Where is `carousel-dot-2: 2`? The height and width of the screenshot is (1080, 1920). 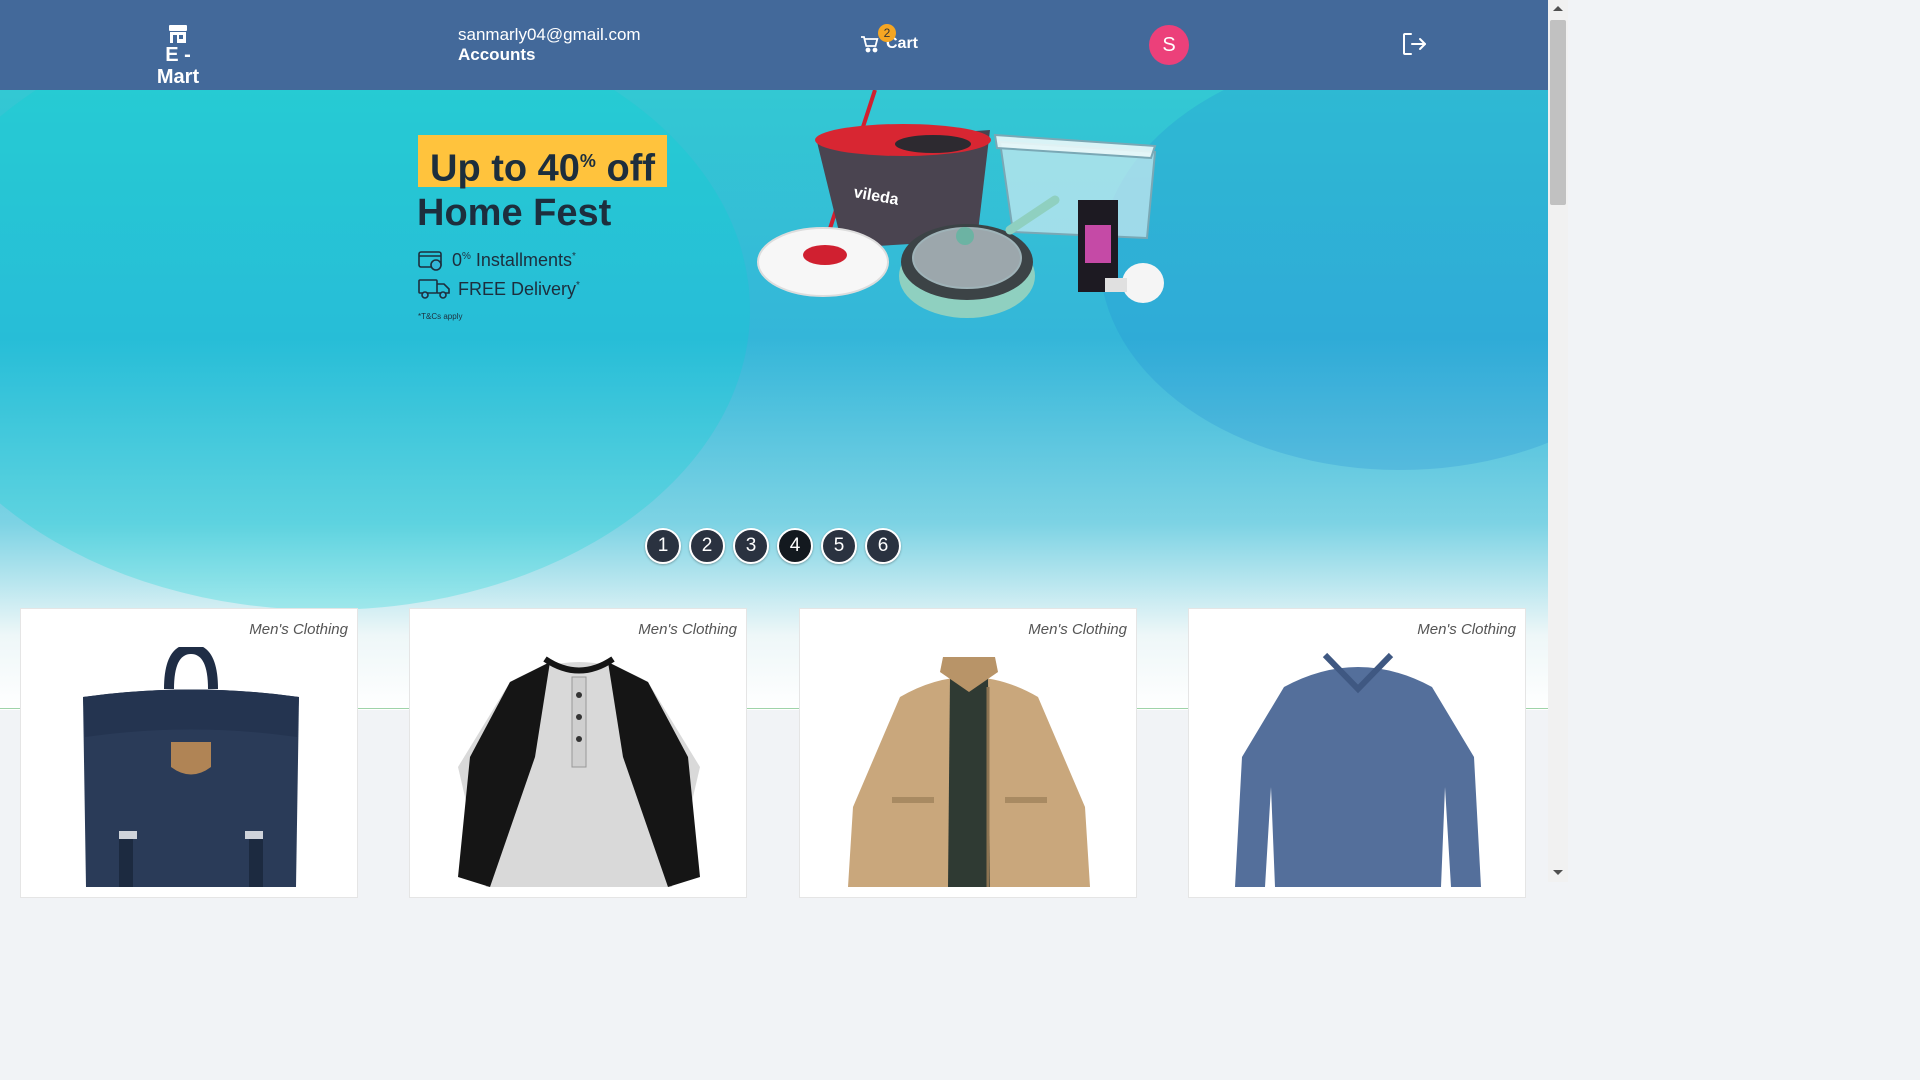 carousel-dot-2: 2 is located at coordinates (707, 546).